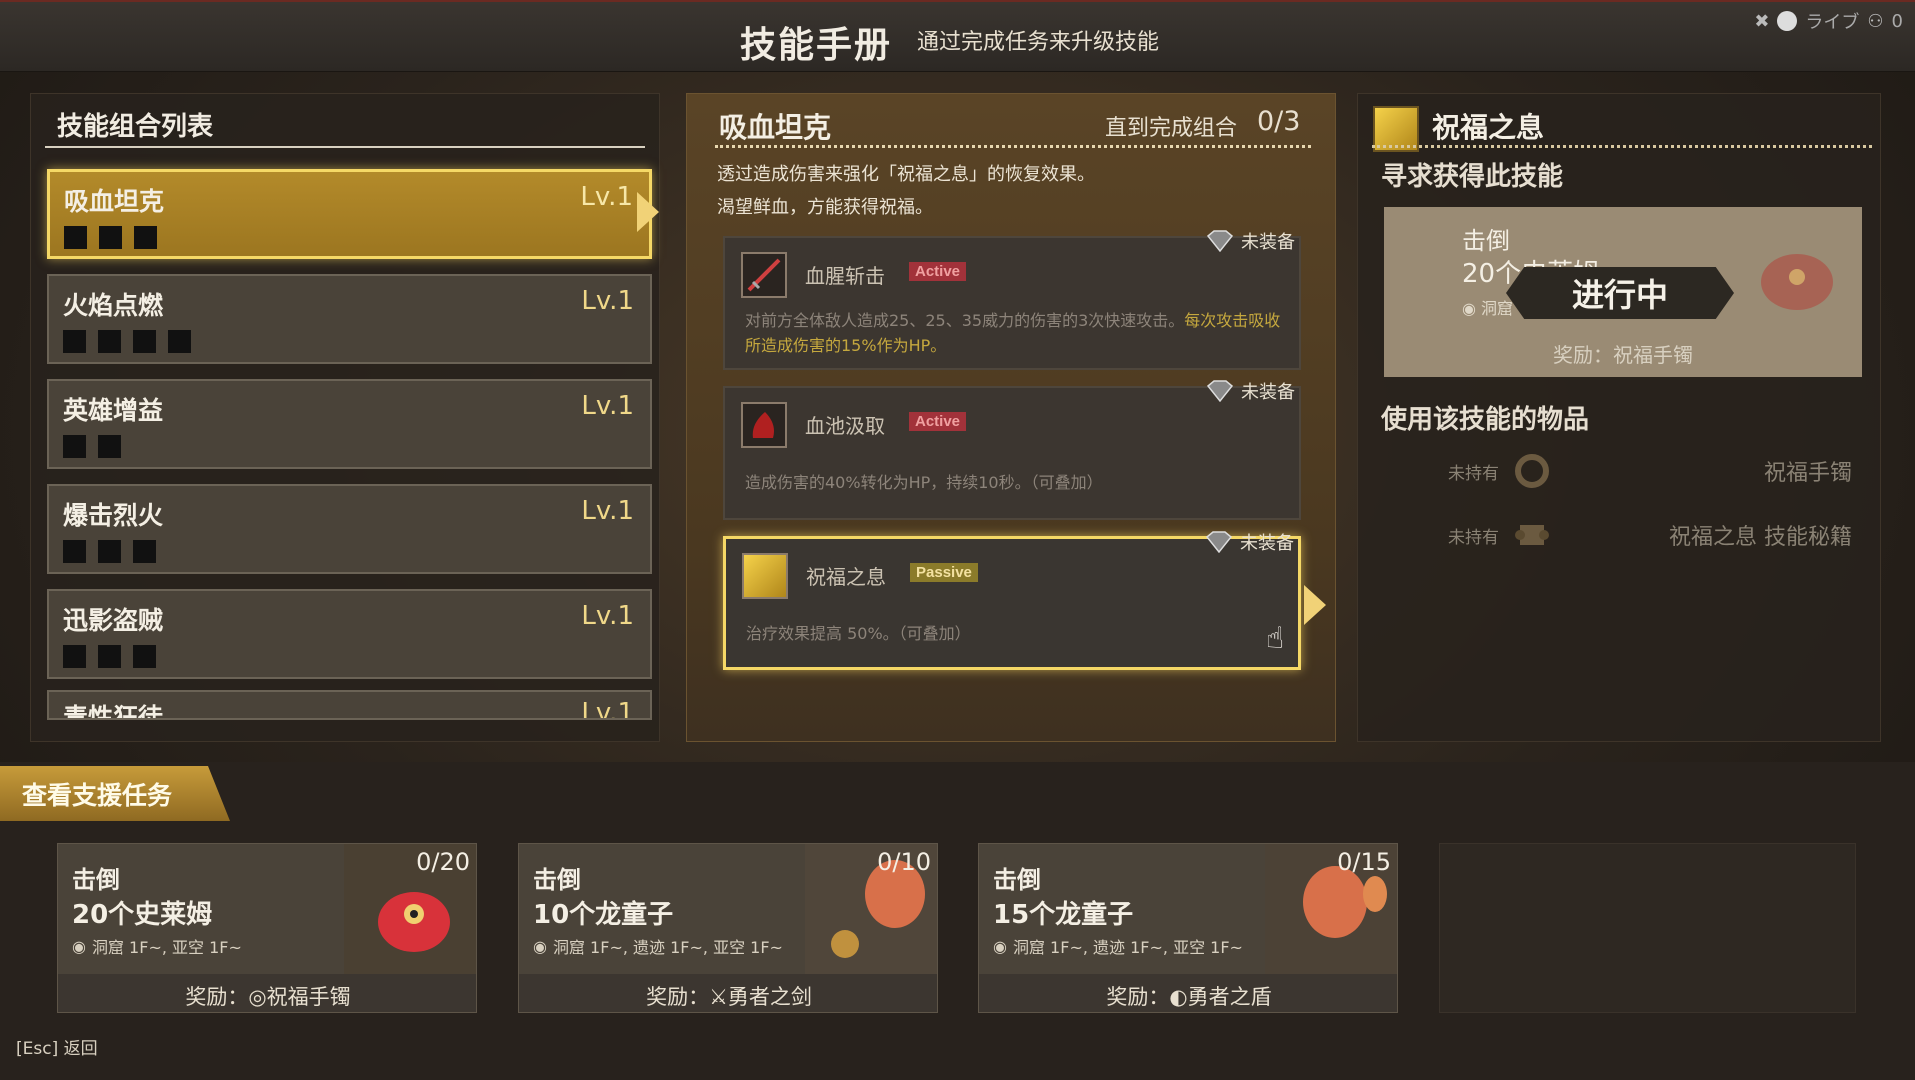 The width and height of the screenshot is (1915, 1080). Describe the element at coordinates (603, 915) in the screenshot. I see `mission-target: 10个龙童子` at that location.